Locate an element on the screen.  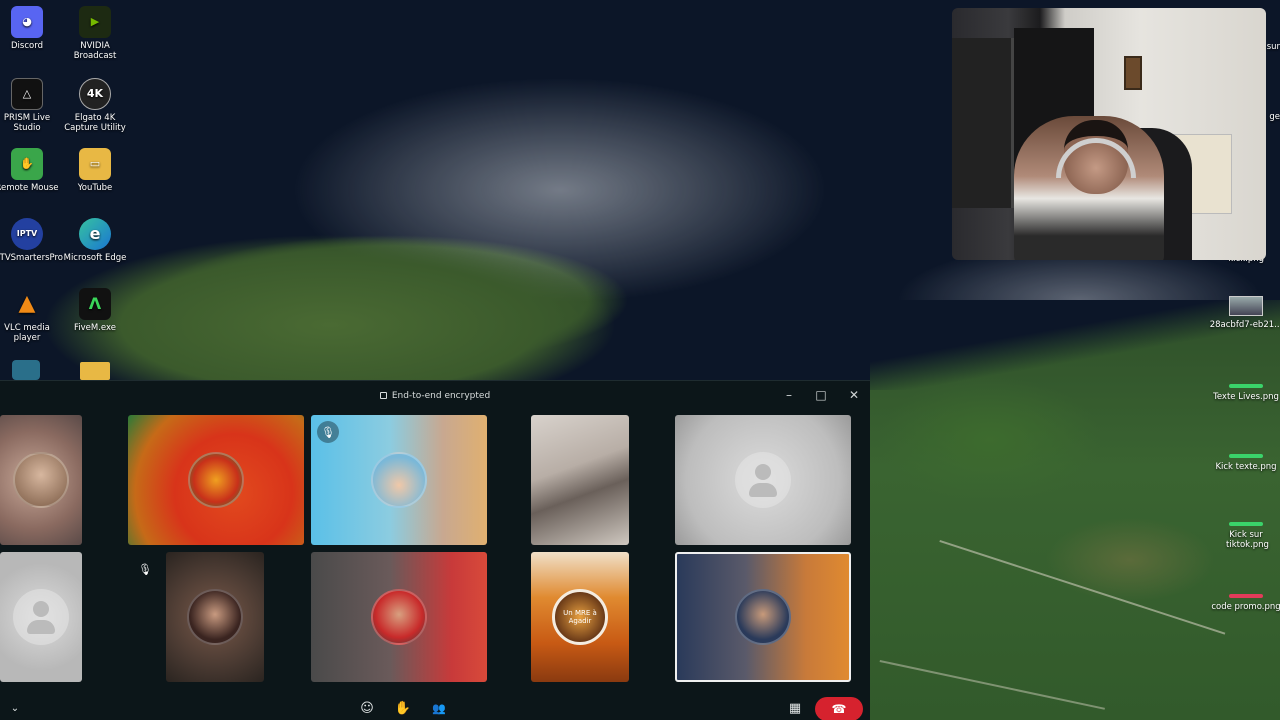
desktop-icon-fivem: Λ FiveM.exe is located at coordinates (95, 310).